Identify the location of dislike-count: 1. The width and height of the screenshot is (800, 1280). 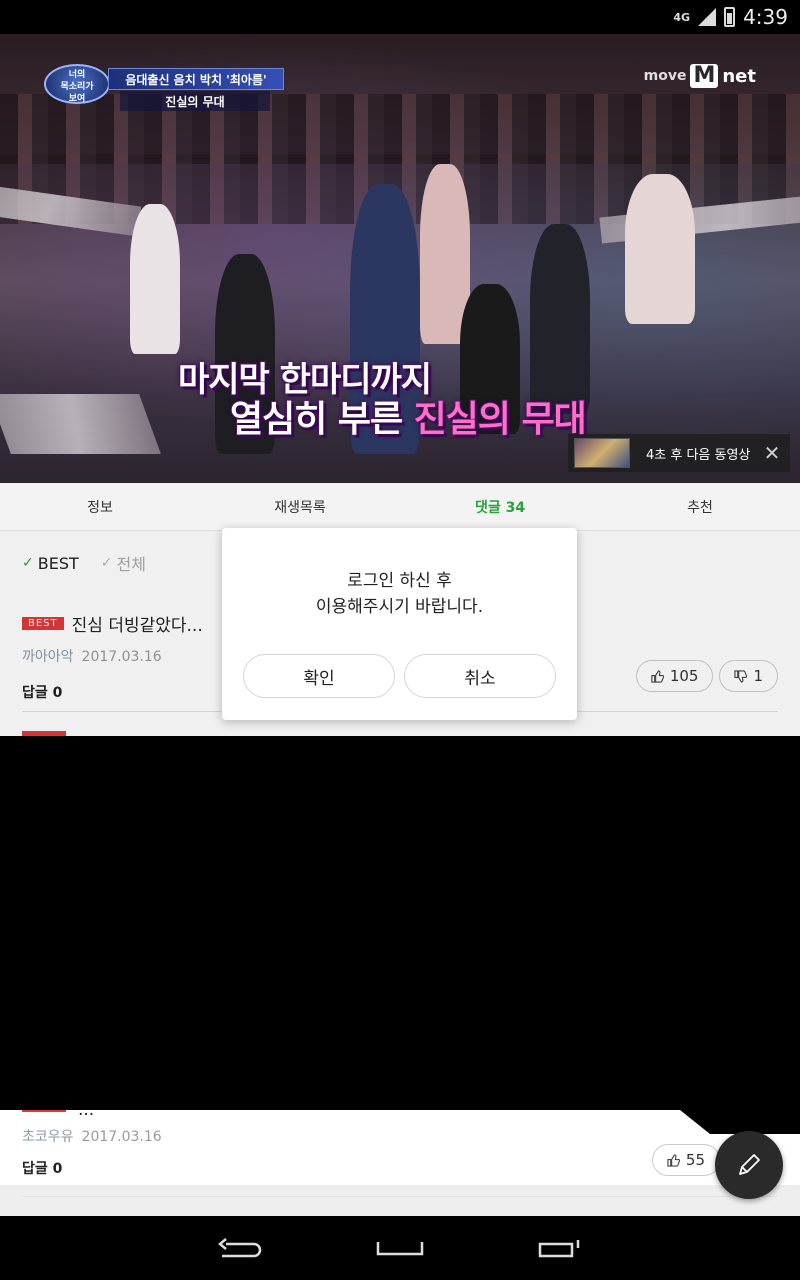
(758, 676).